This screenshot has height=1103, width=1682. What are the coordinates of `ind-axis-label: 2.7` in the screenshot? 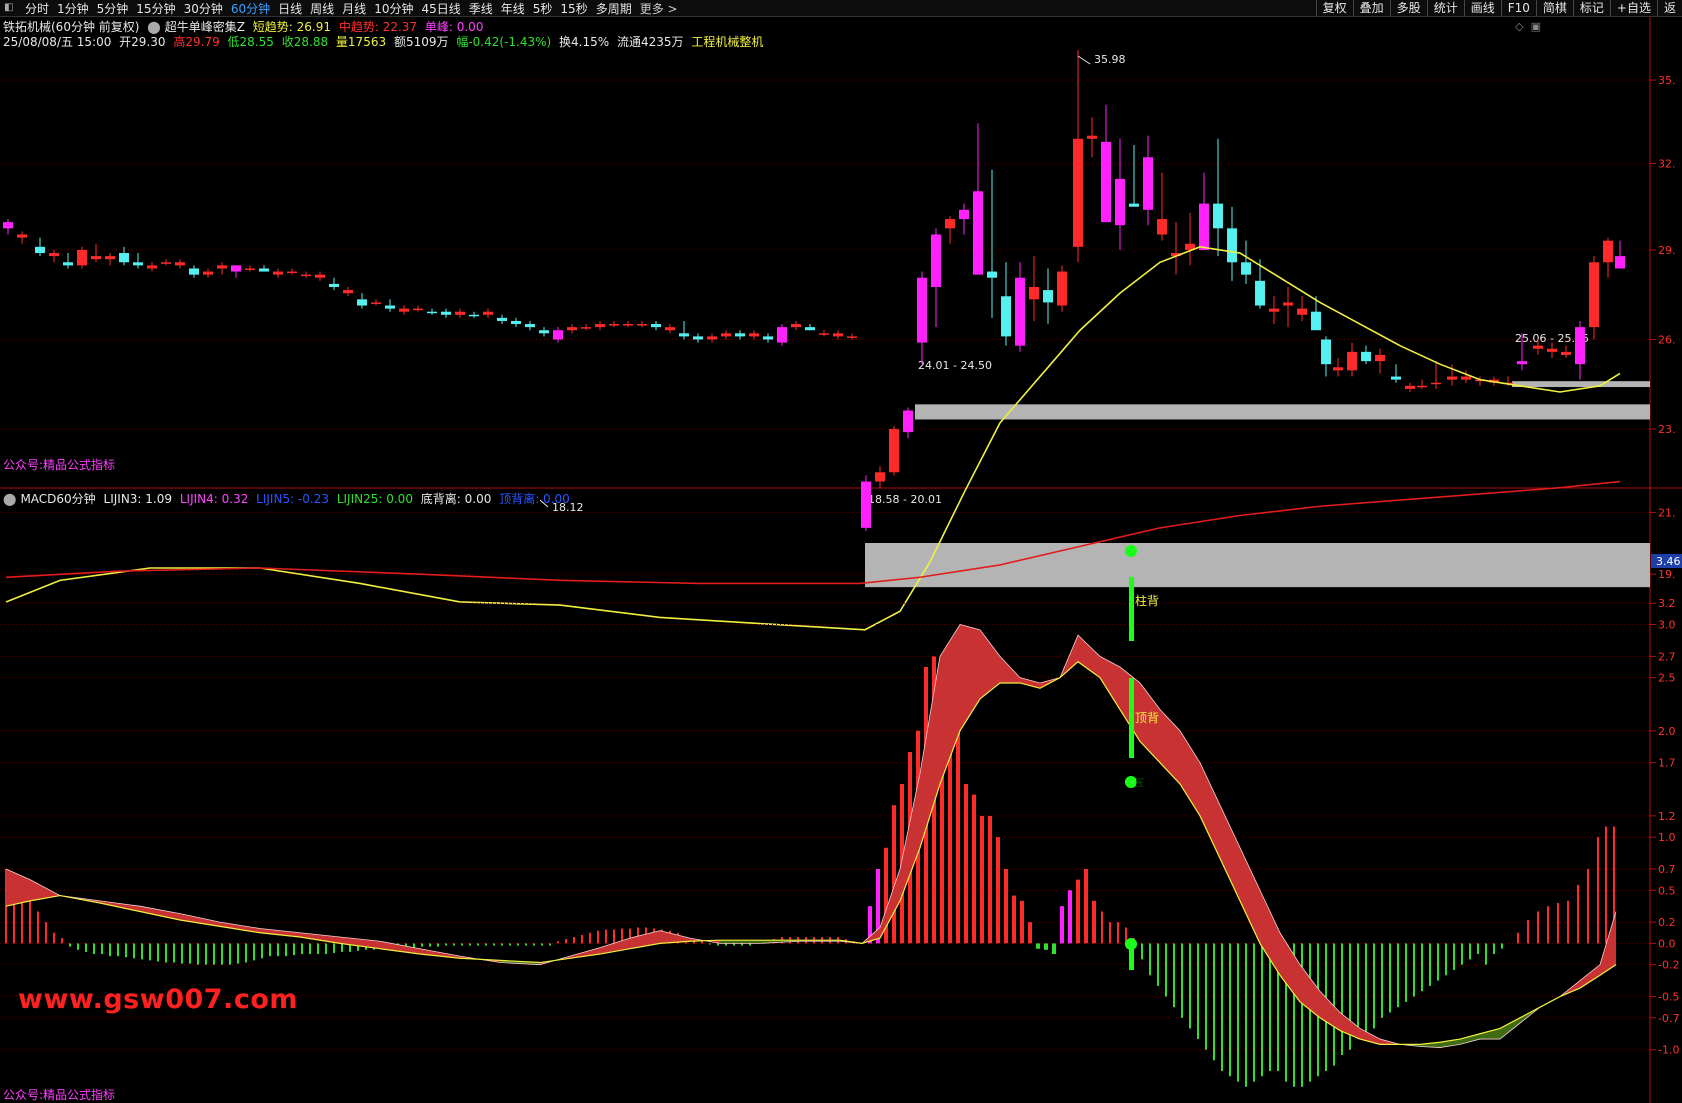 It's located at (1667, 656).